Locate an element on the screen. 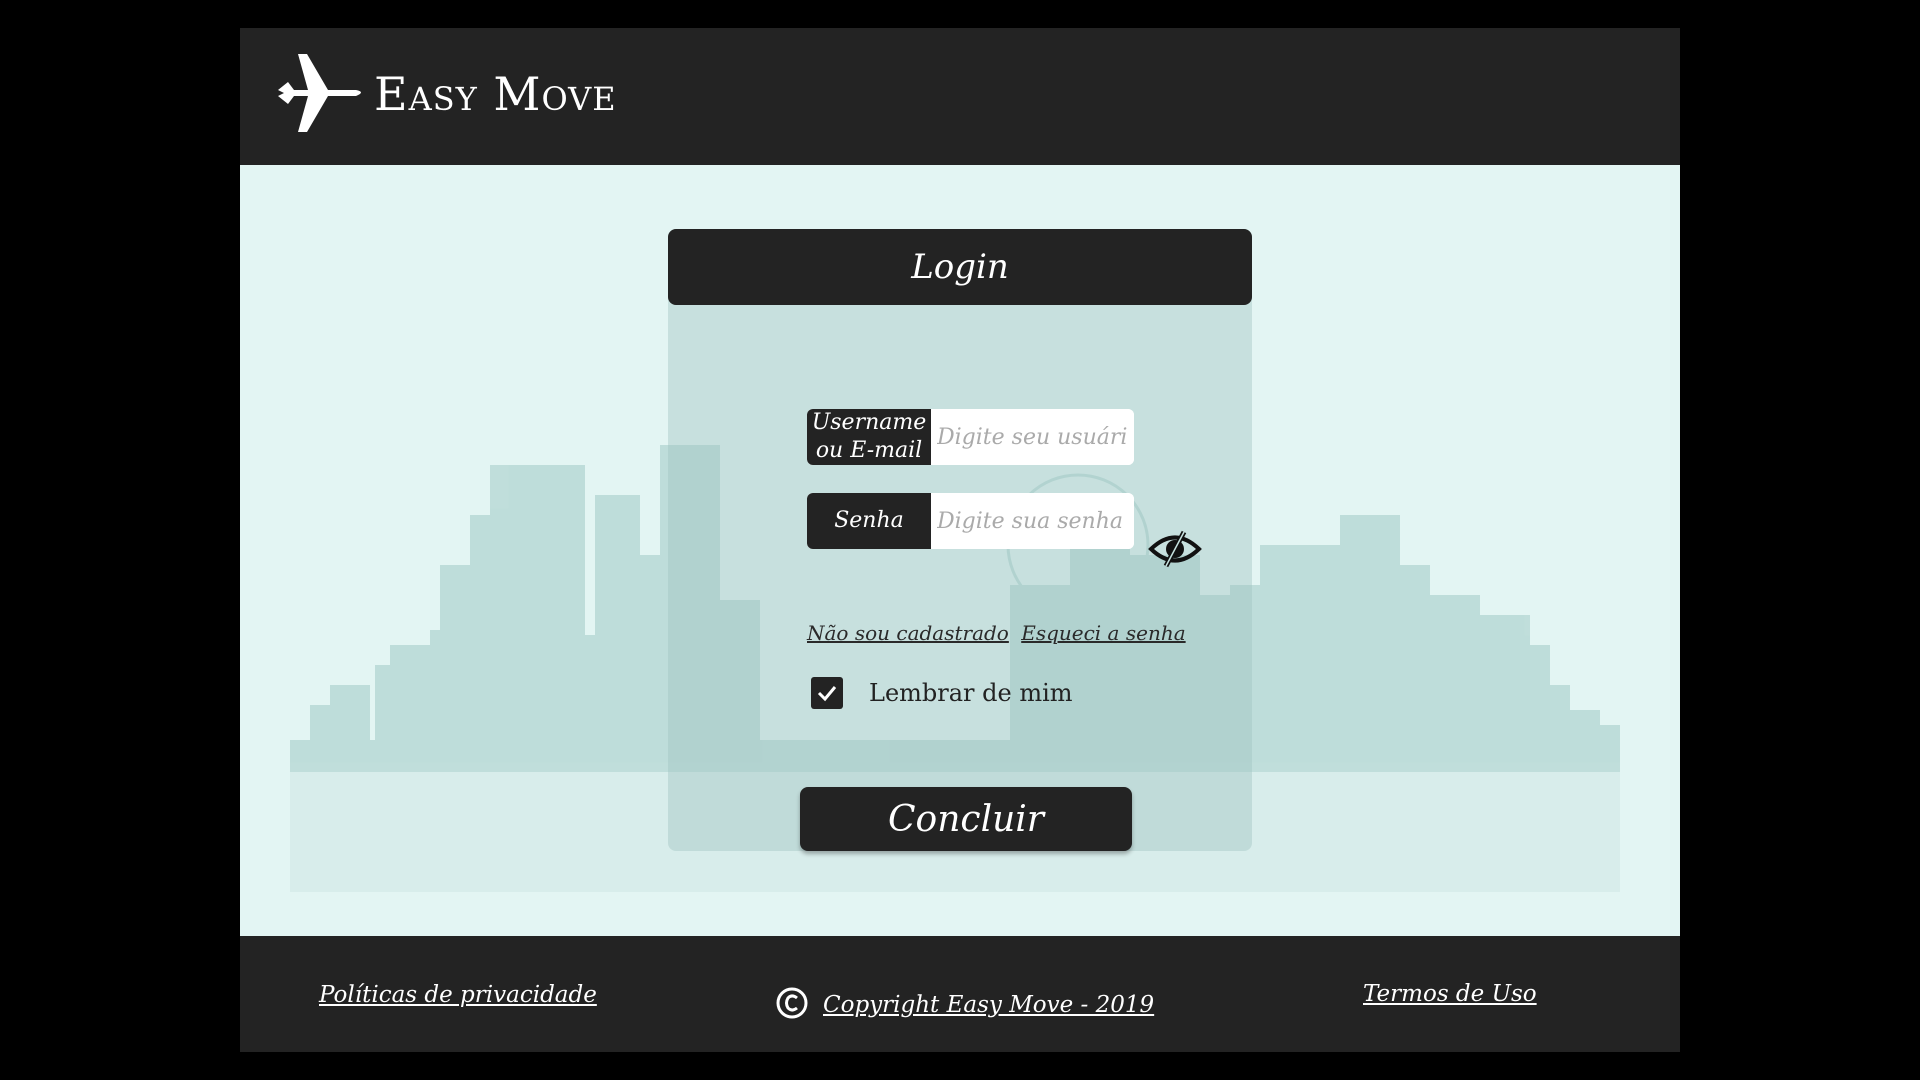 The image size is (1920, 1080). username-label-line1: Username is located at coordinates (869, 422).